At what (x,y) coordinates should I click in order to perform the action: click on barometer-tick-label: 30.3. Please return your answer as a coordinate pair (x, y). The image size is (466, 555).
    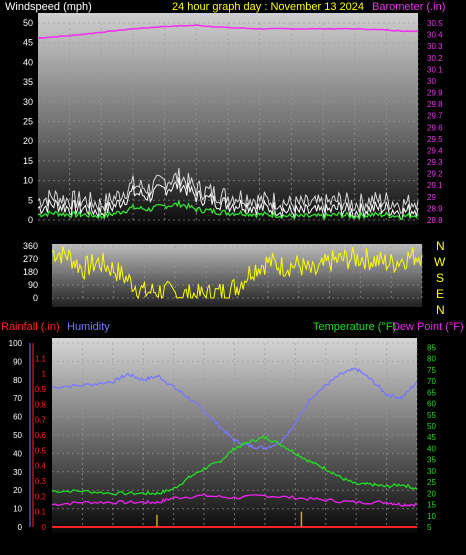
    Looking at the image, I should click on (435, 46).